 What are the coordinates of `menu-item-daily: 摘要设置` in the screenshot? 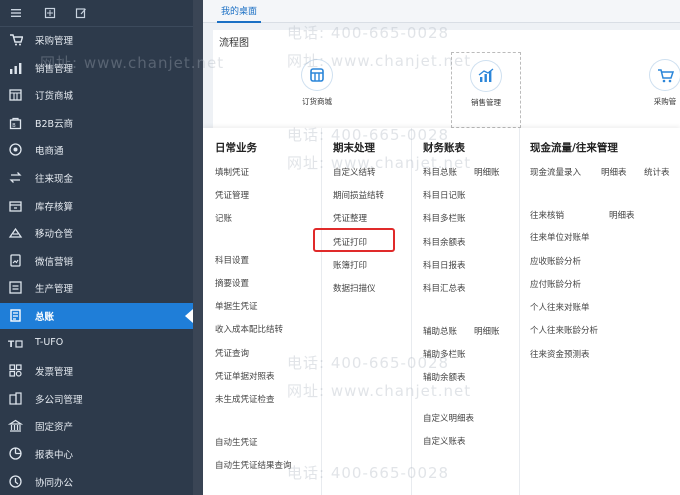 It's located at (232, 283).